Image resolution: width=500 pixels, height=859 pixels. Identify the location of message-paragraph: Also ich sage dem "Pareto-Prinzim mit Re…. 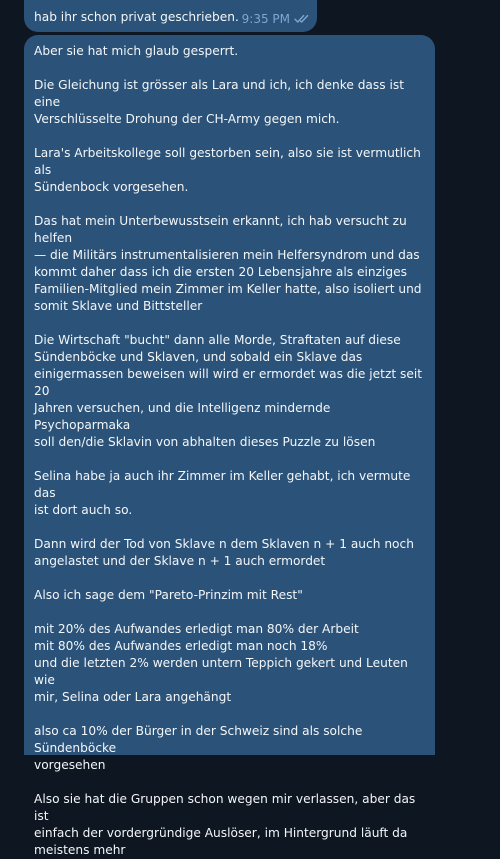
(168, 595).